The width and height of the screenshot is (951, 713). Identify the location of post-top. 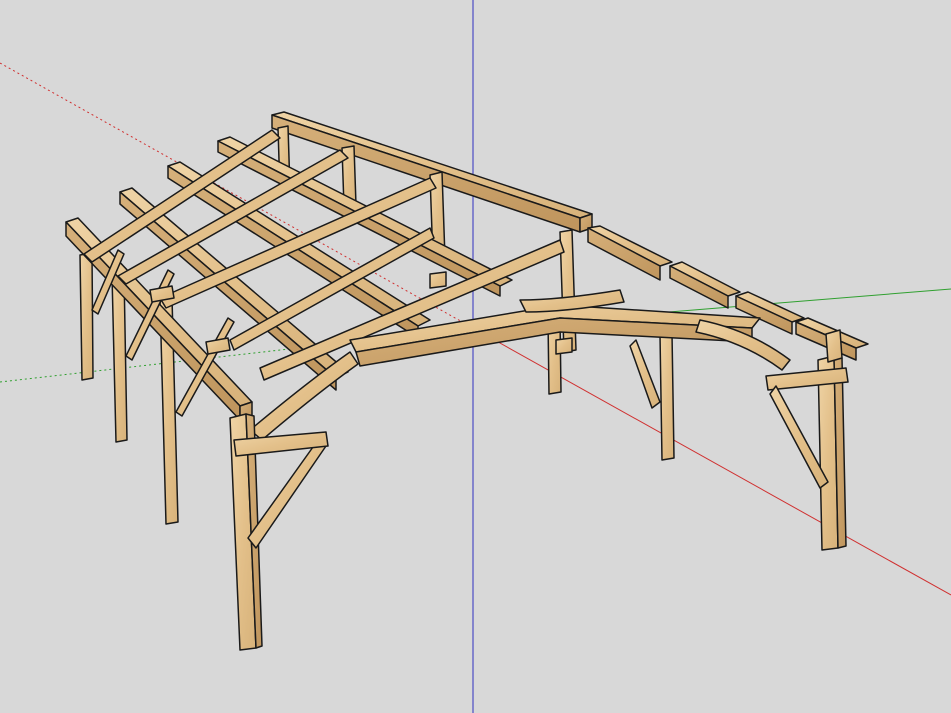
(834, 346).